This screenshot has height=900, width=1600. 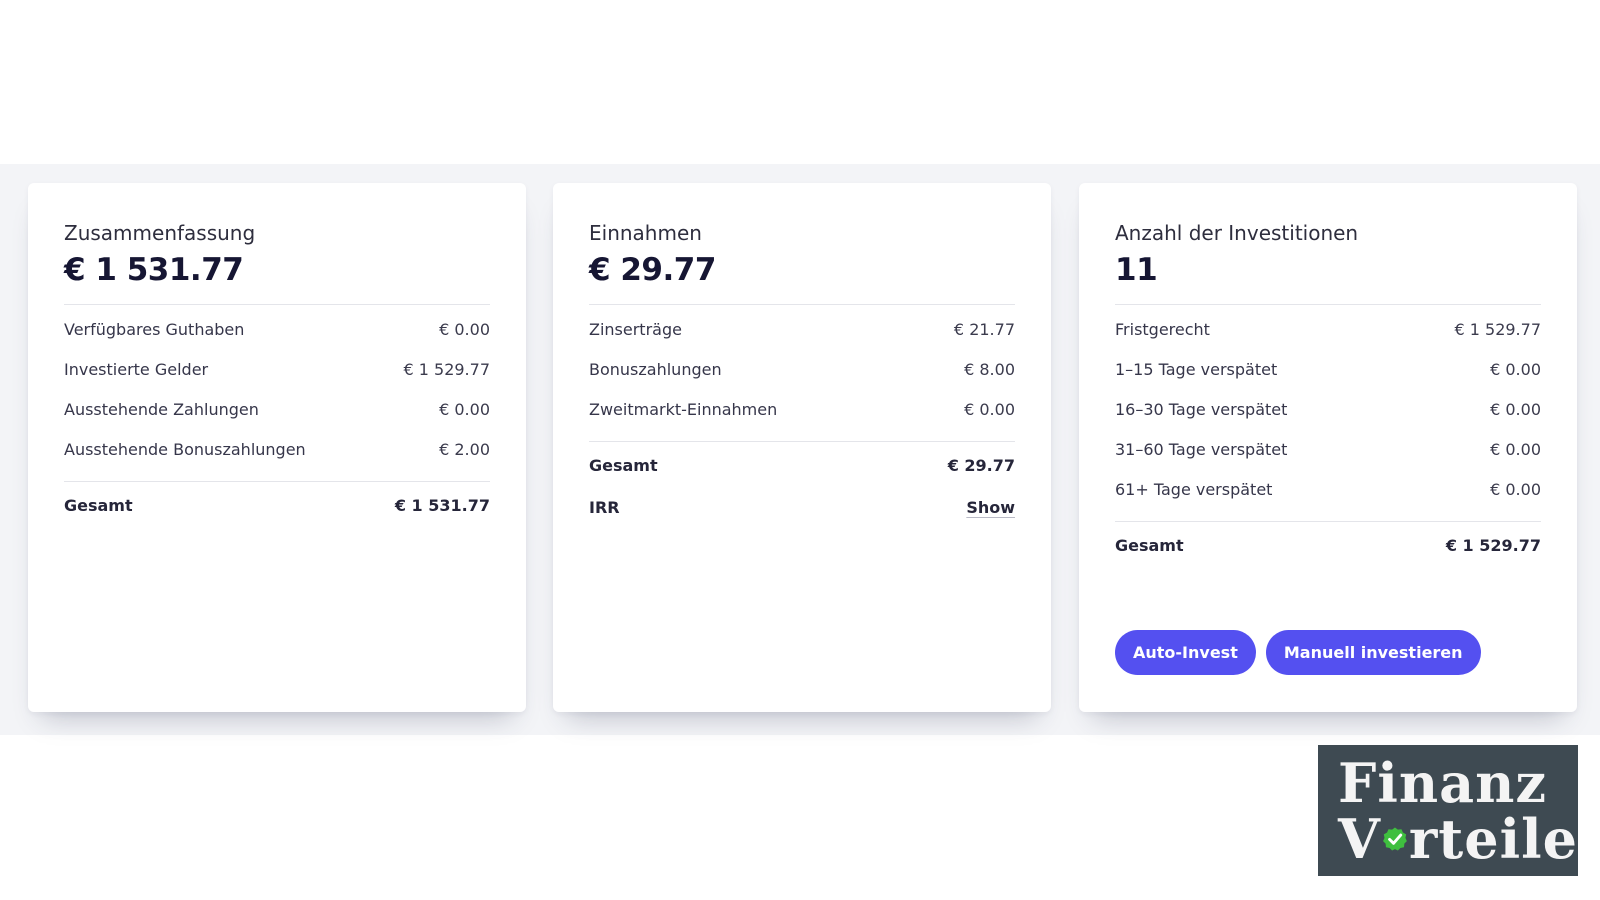 I want to click on finanzvorteile-logo: Finanz V rteile, so click(x=1448, y=810).